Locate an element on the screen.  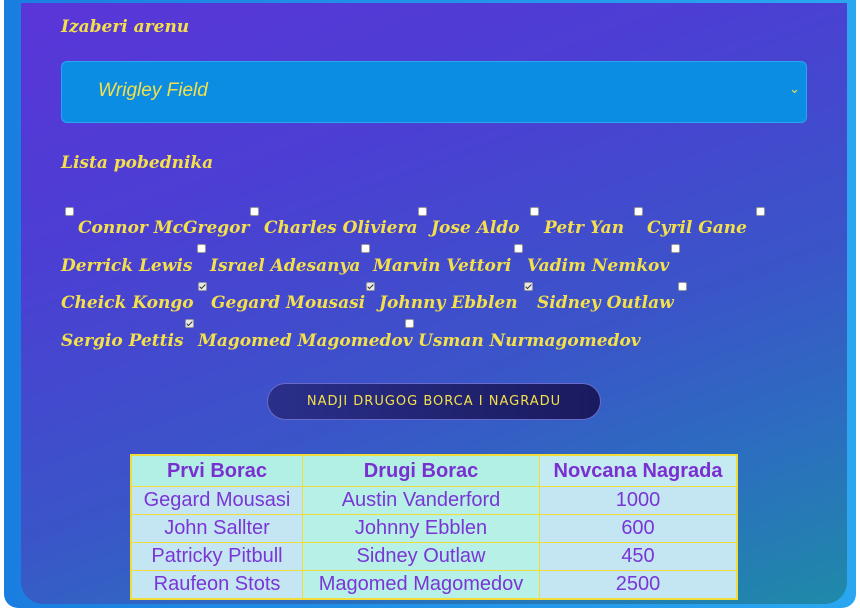
column-header: Prvi Borac is located at coordinates (216, 470).